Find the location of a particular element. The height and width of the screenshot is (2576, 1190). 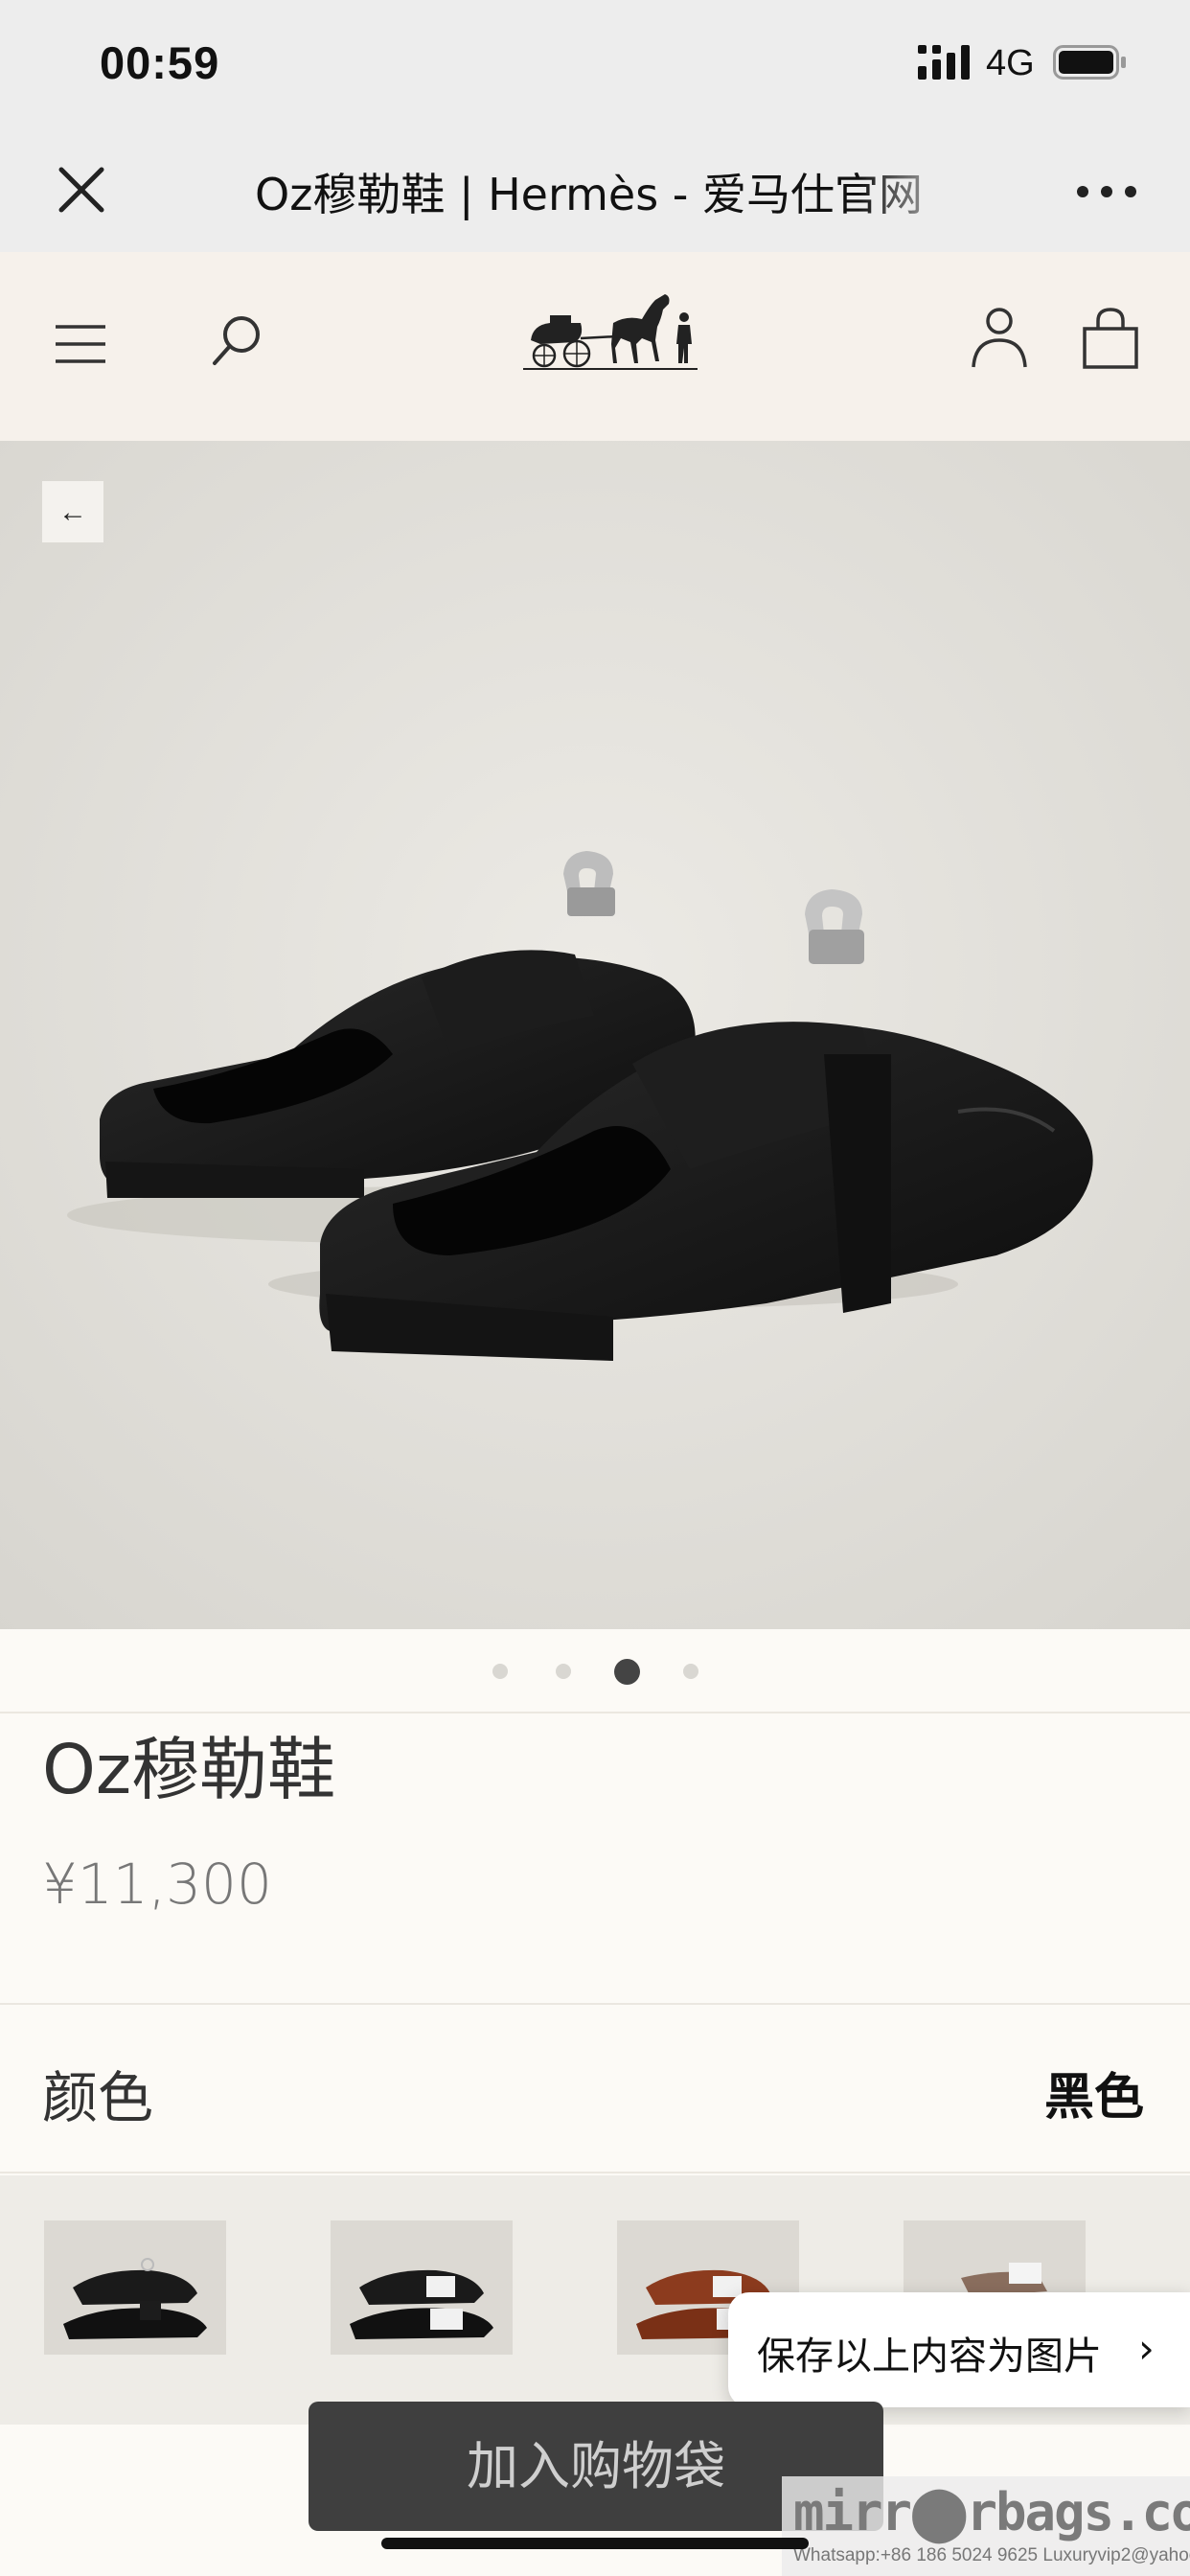

account-icon is located at coordinates (1000, 338).